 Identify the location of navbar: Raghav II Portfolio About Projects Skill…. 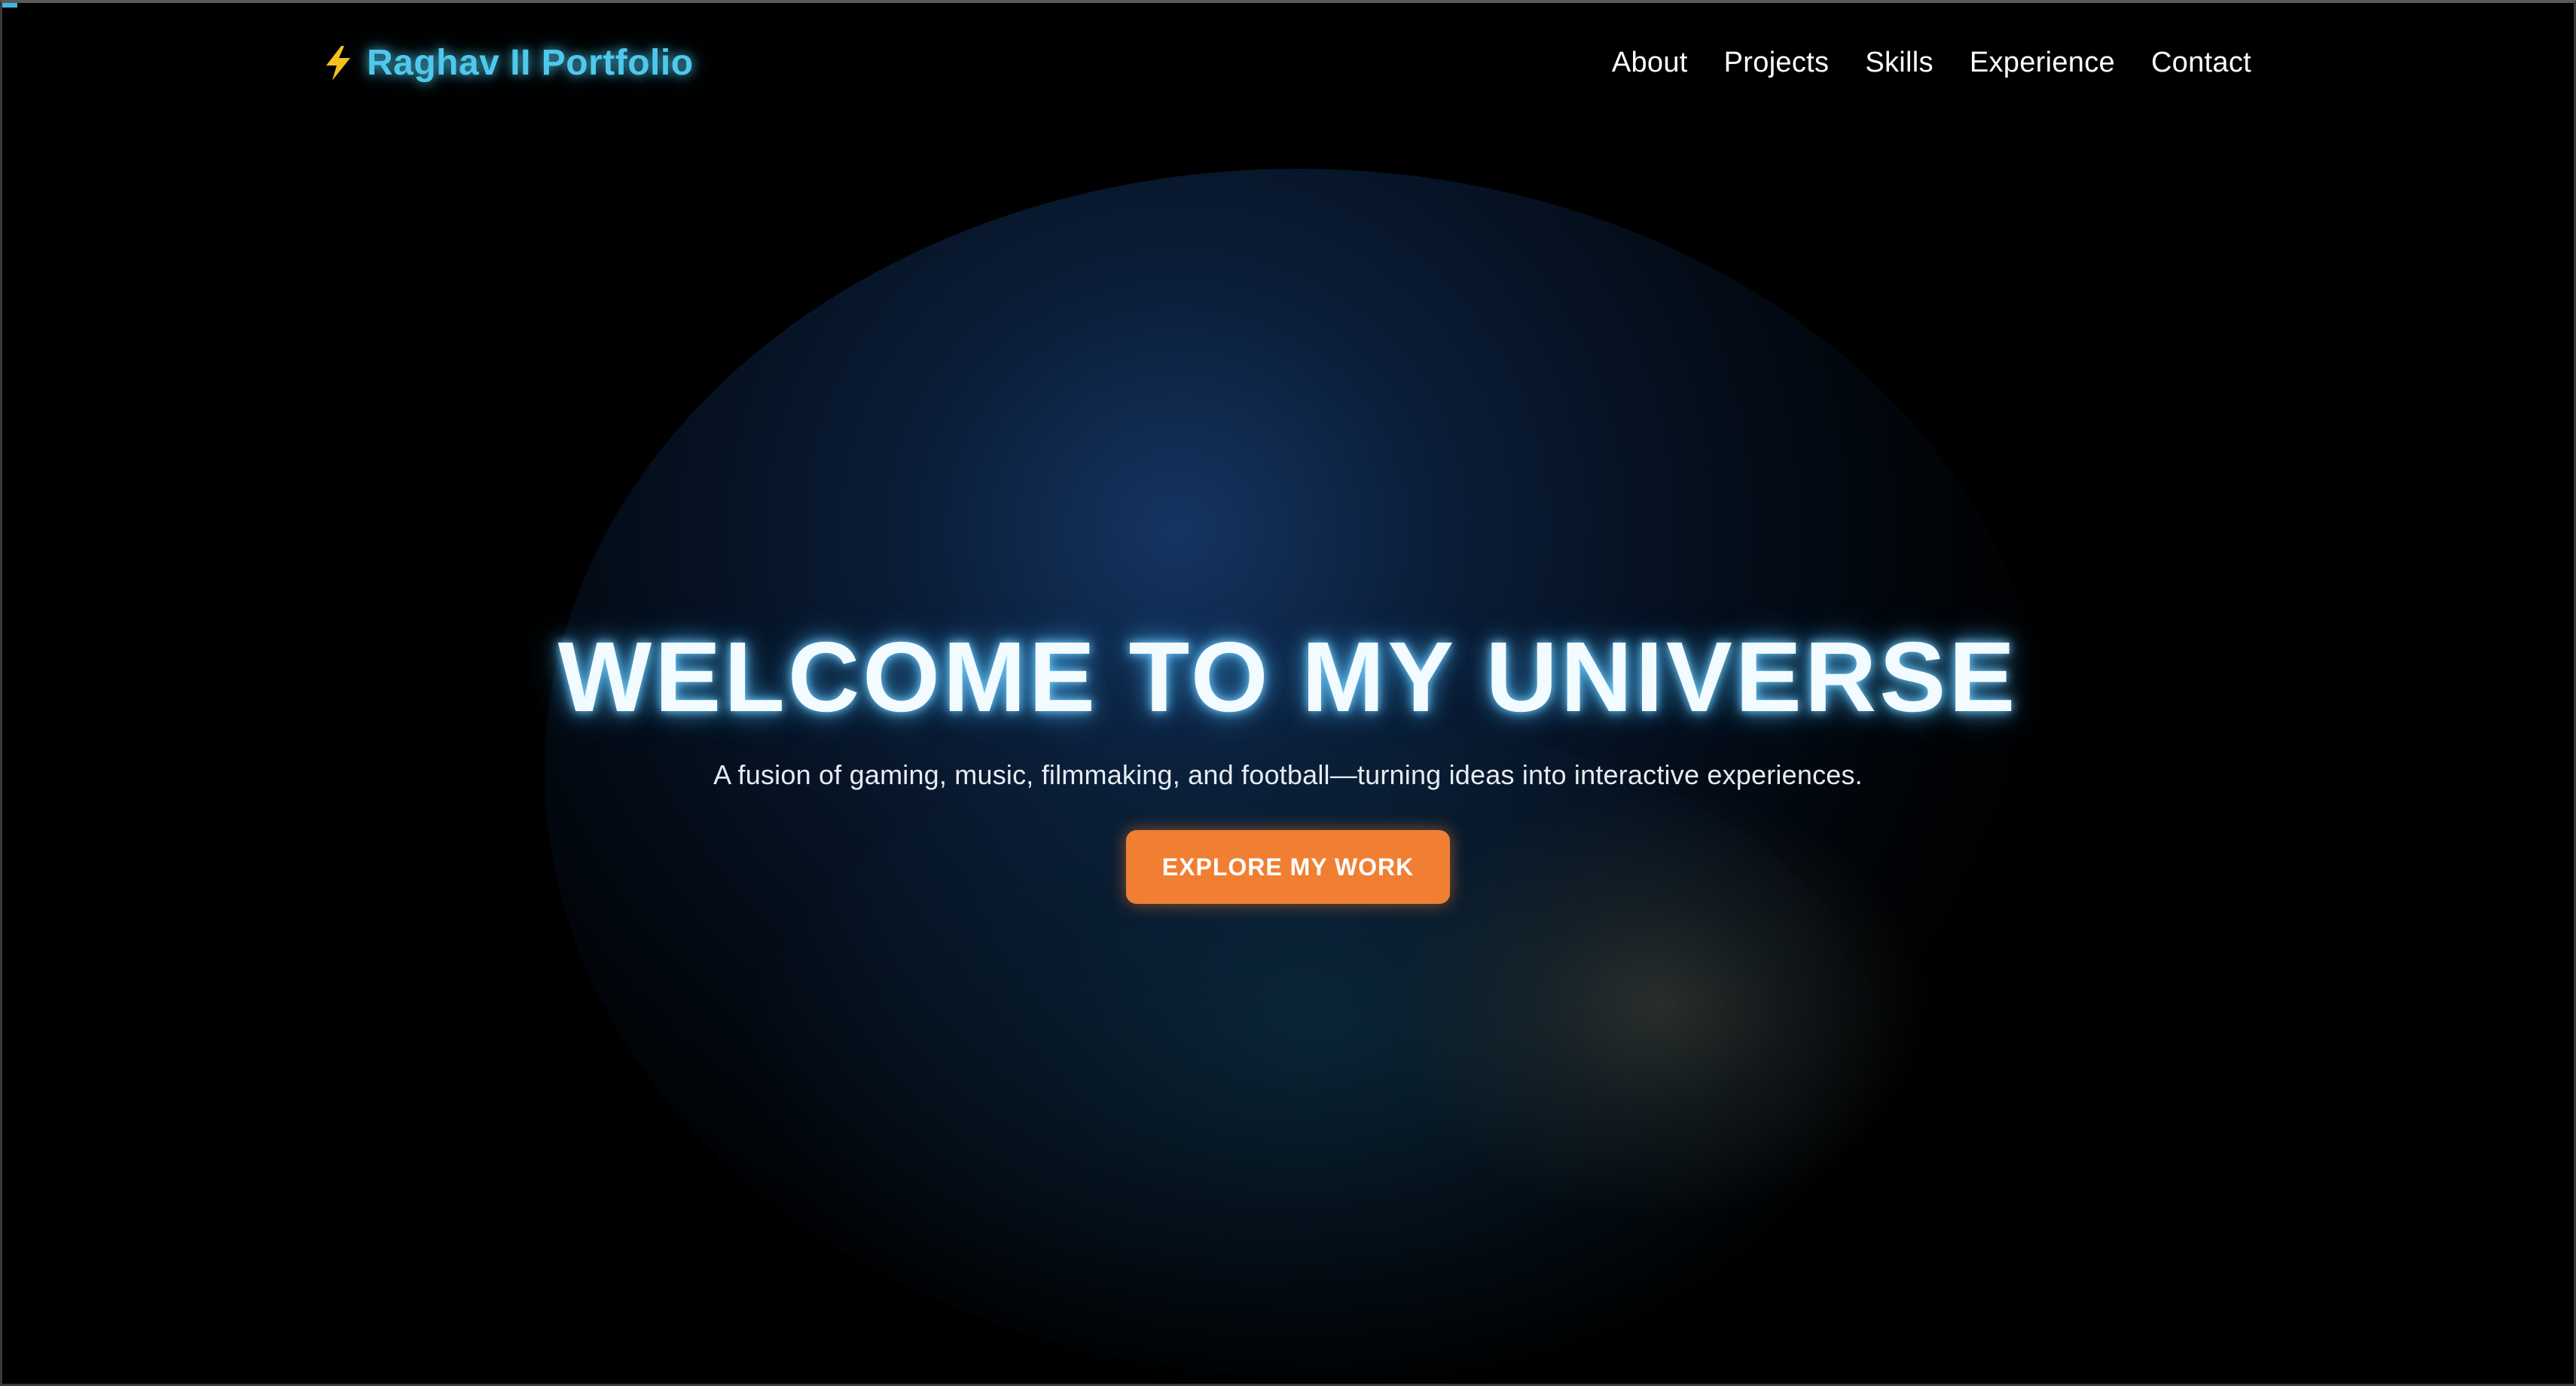
(1288, 67).